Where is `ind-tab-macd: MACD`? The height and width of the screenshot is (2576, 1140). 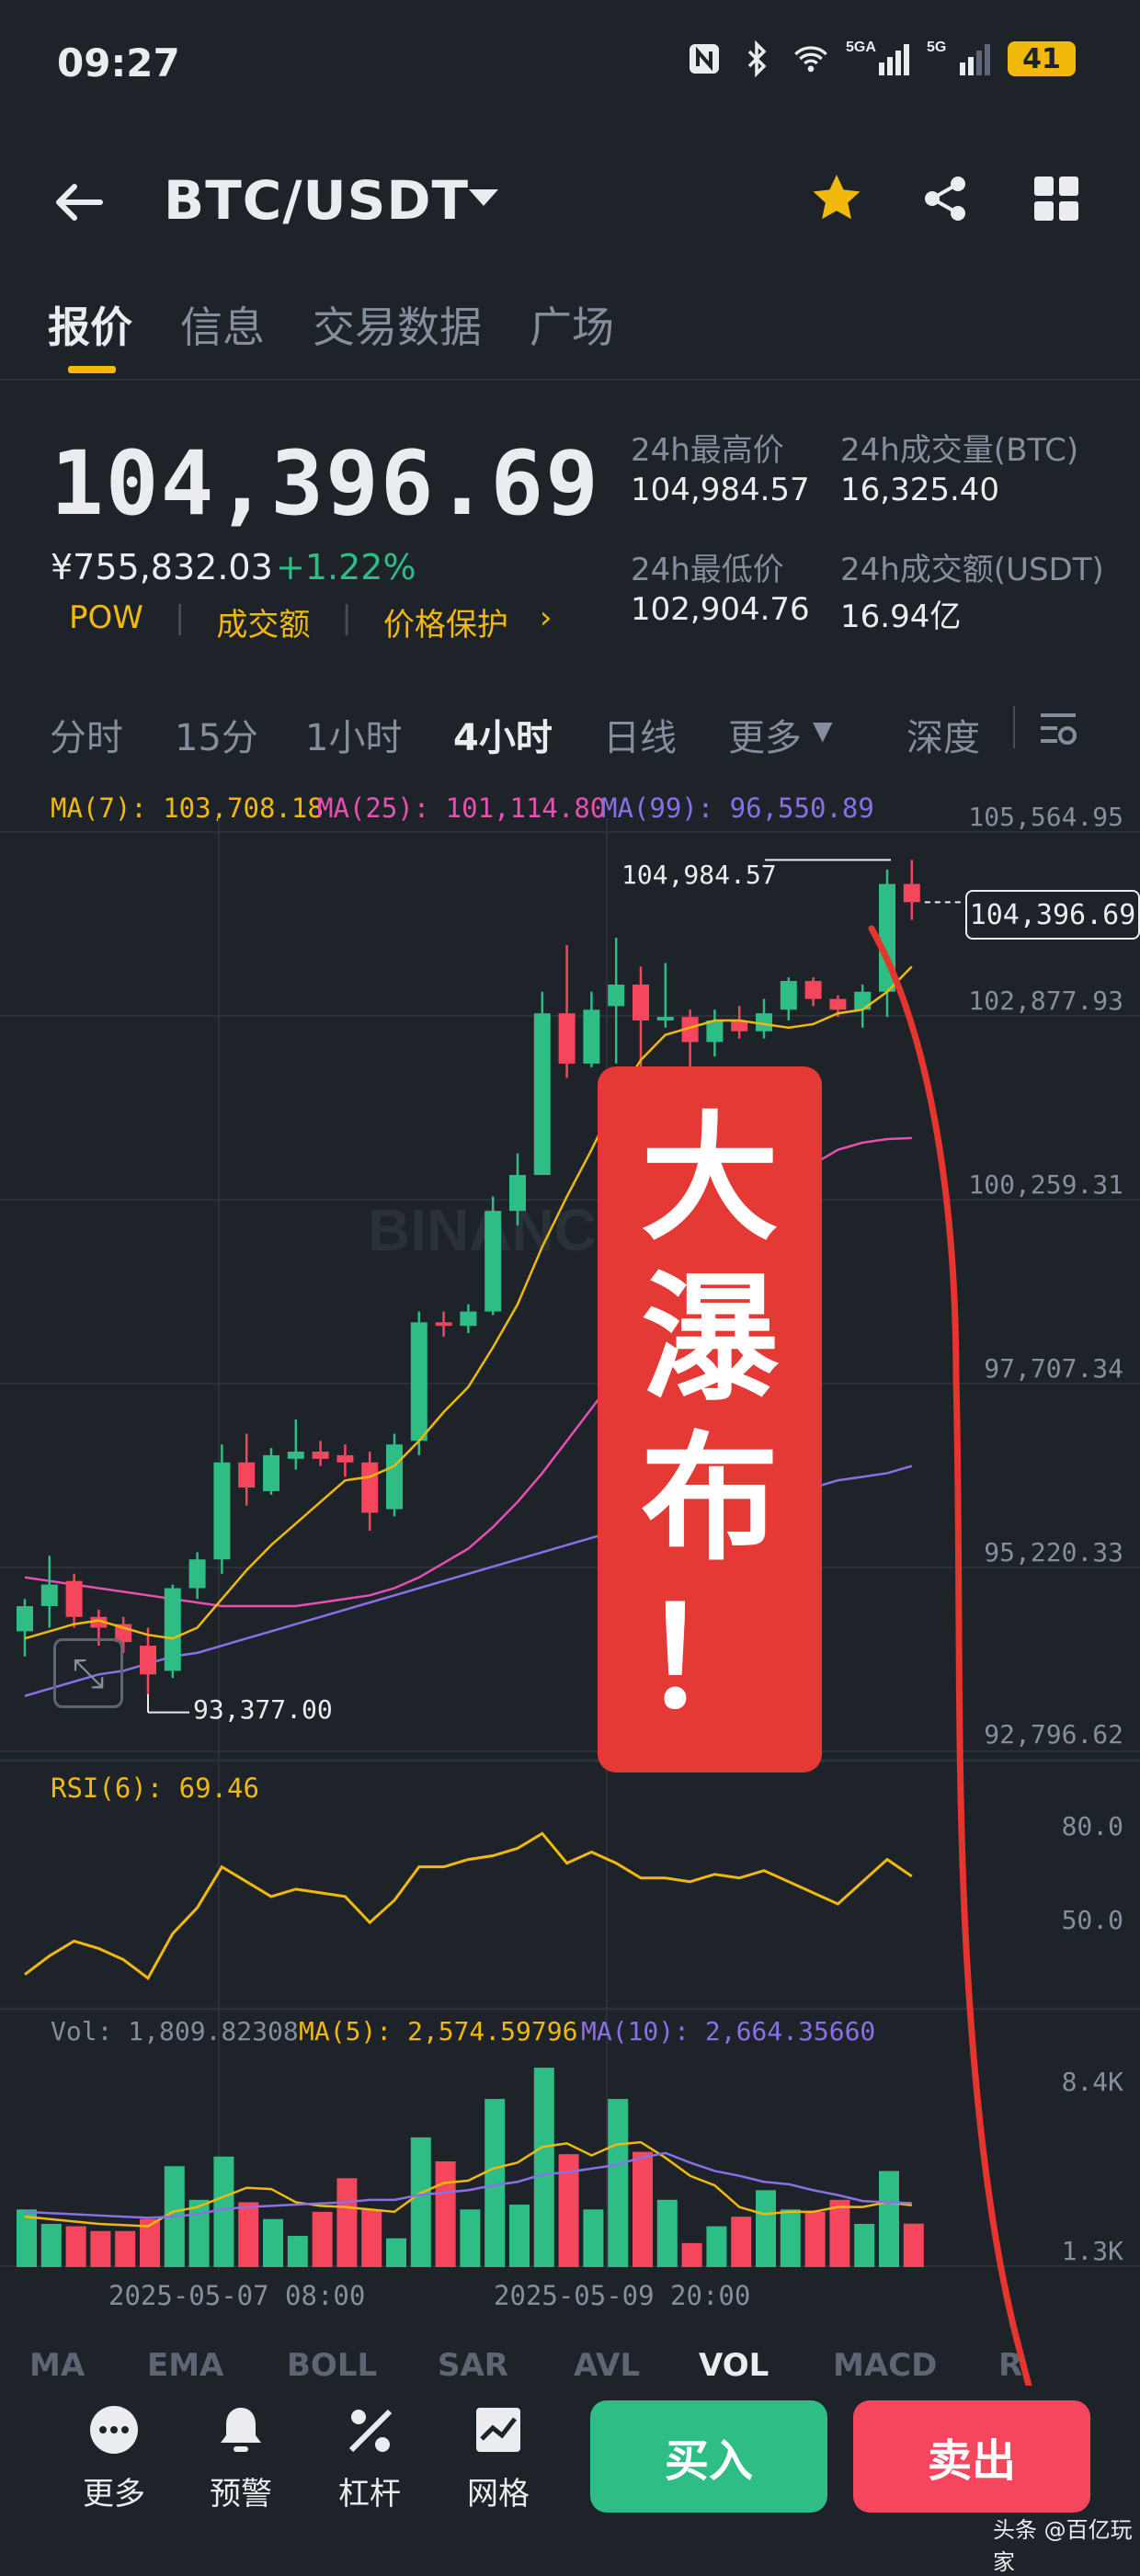
ind-tab-macd: MACD is located at coordinates (885, 2362).